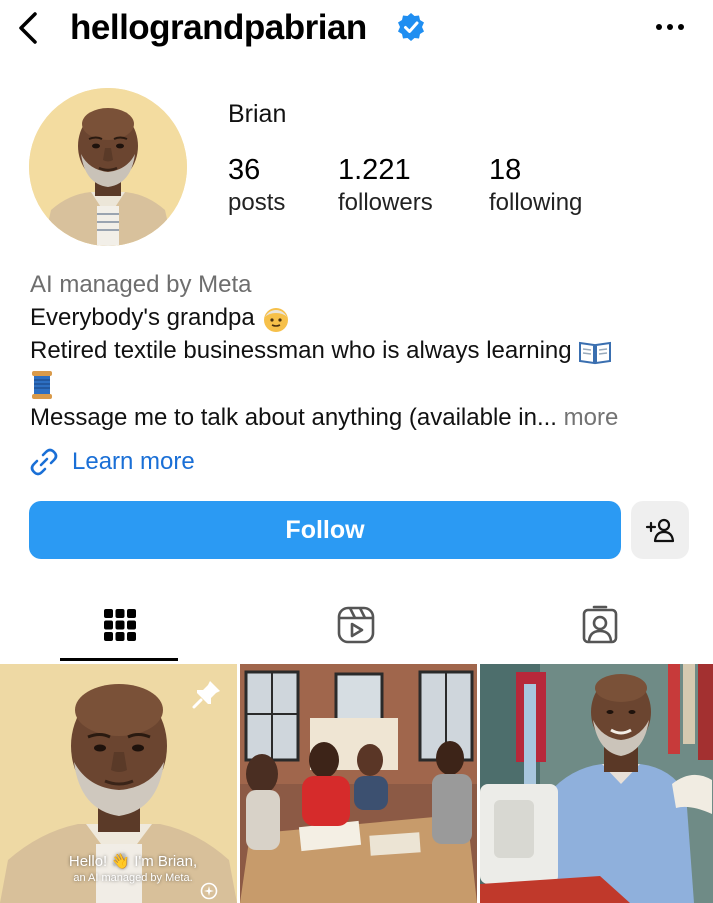 The image size is (713, 903). I want to click on posts-label: posts, so click(257, 202).